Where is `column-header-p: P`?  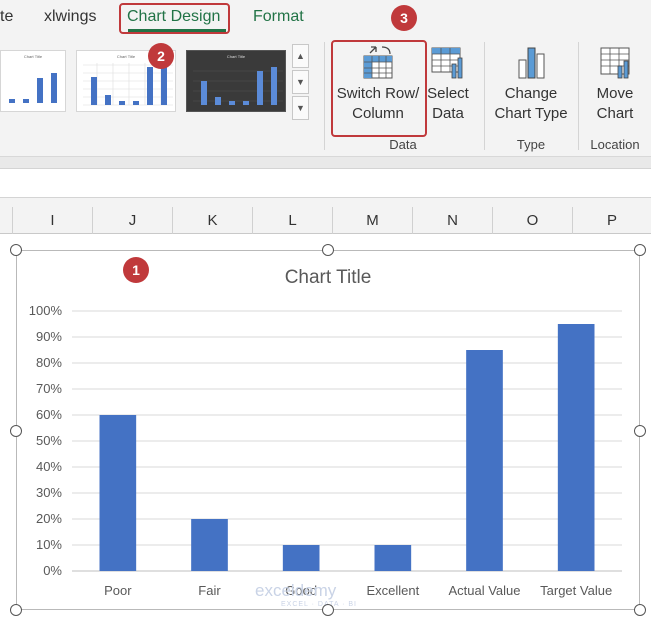
column-header-p: P is located at coordinates (611, 220).